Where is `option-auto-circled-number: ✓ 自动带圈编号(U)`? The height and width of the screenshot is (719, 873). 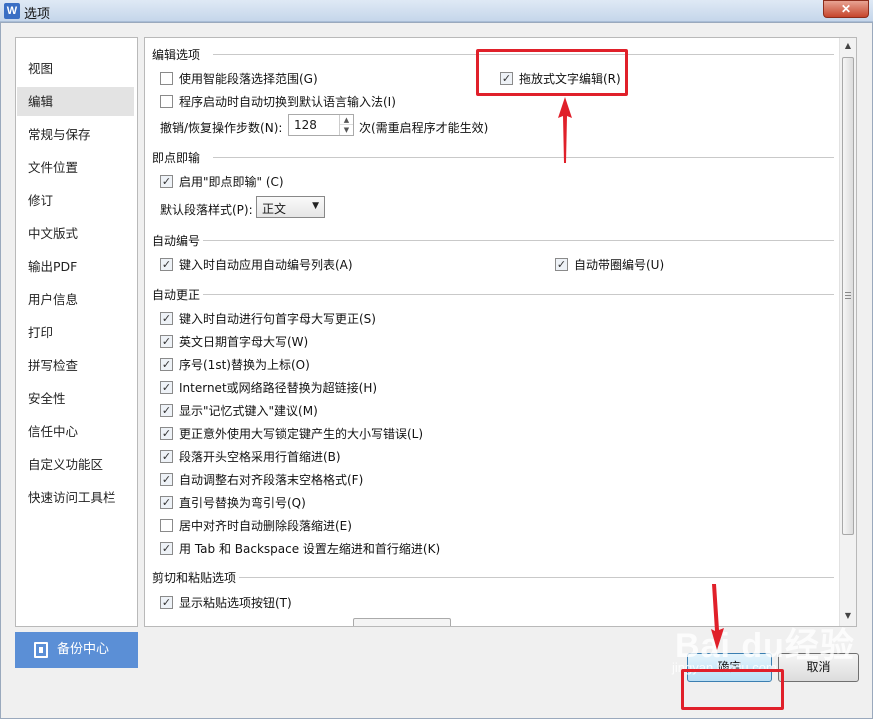
option-auto-circled-number: ✓ 自动带圈编号(U) is located at coordinates (609, 264).